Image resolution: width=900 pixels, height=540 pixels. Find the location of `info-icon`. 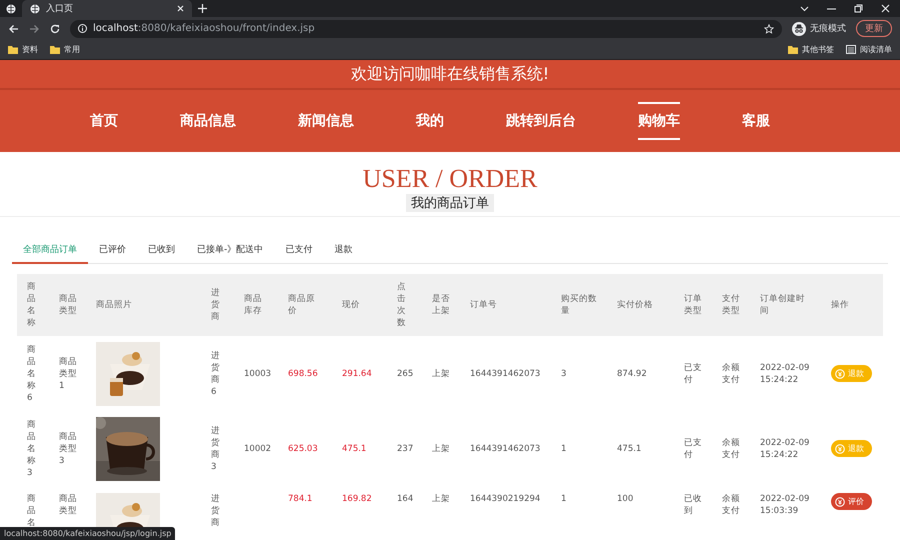

info-icon is located at coordinates (82, 28).